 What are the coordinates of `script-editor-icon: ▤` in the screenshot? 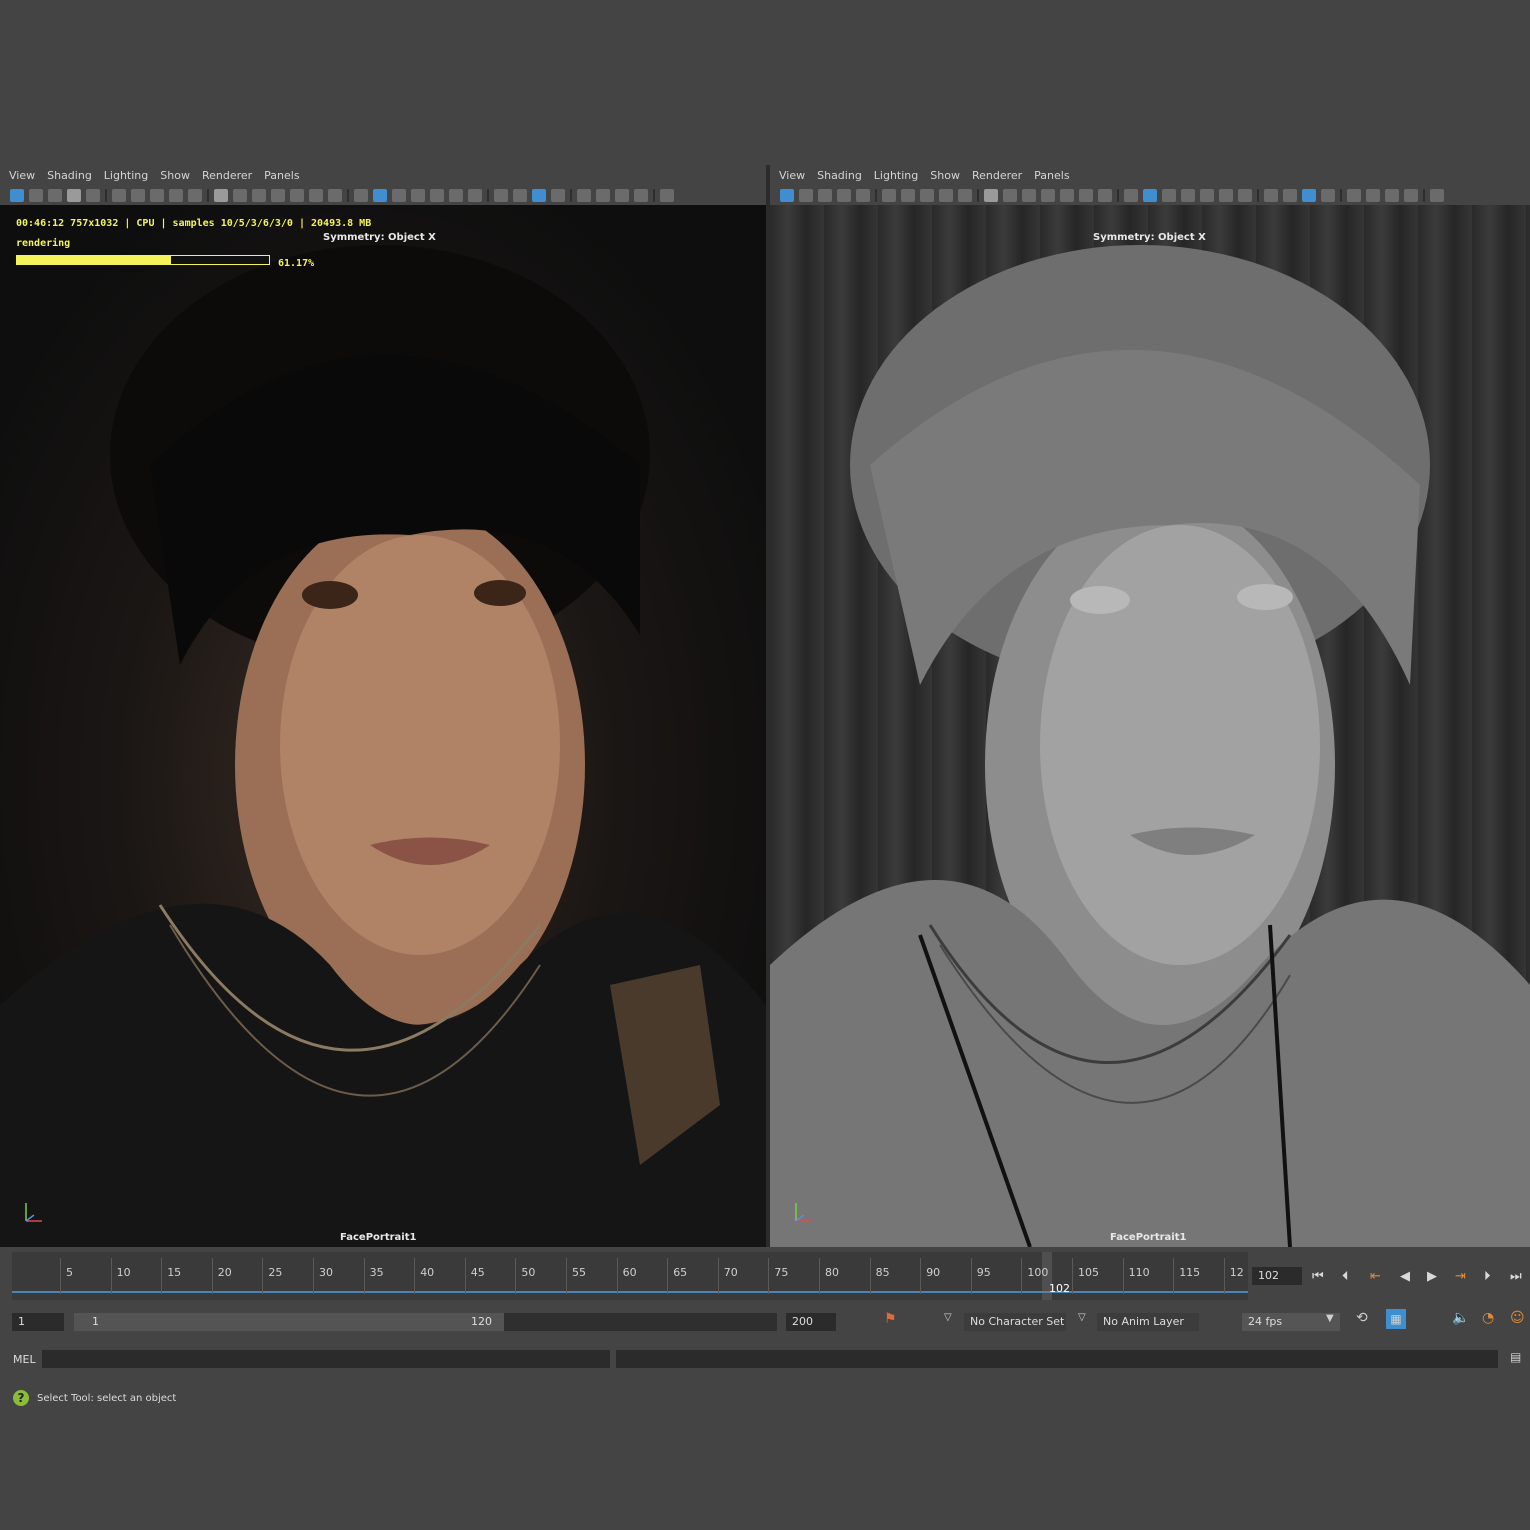 It's located at (1515, 1357).